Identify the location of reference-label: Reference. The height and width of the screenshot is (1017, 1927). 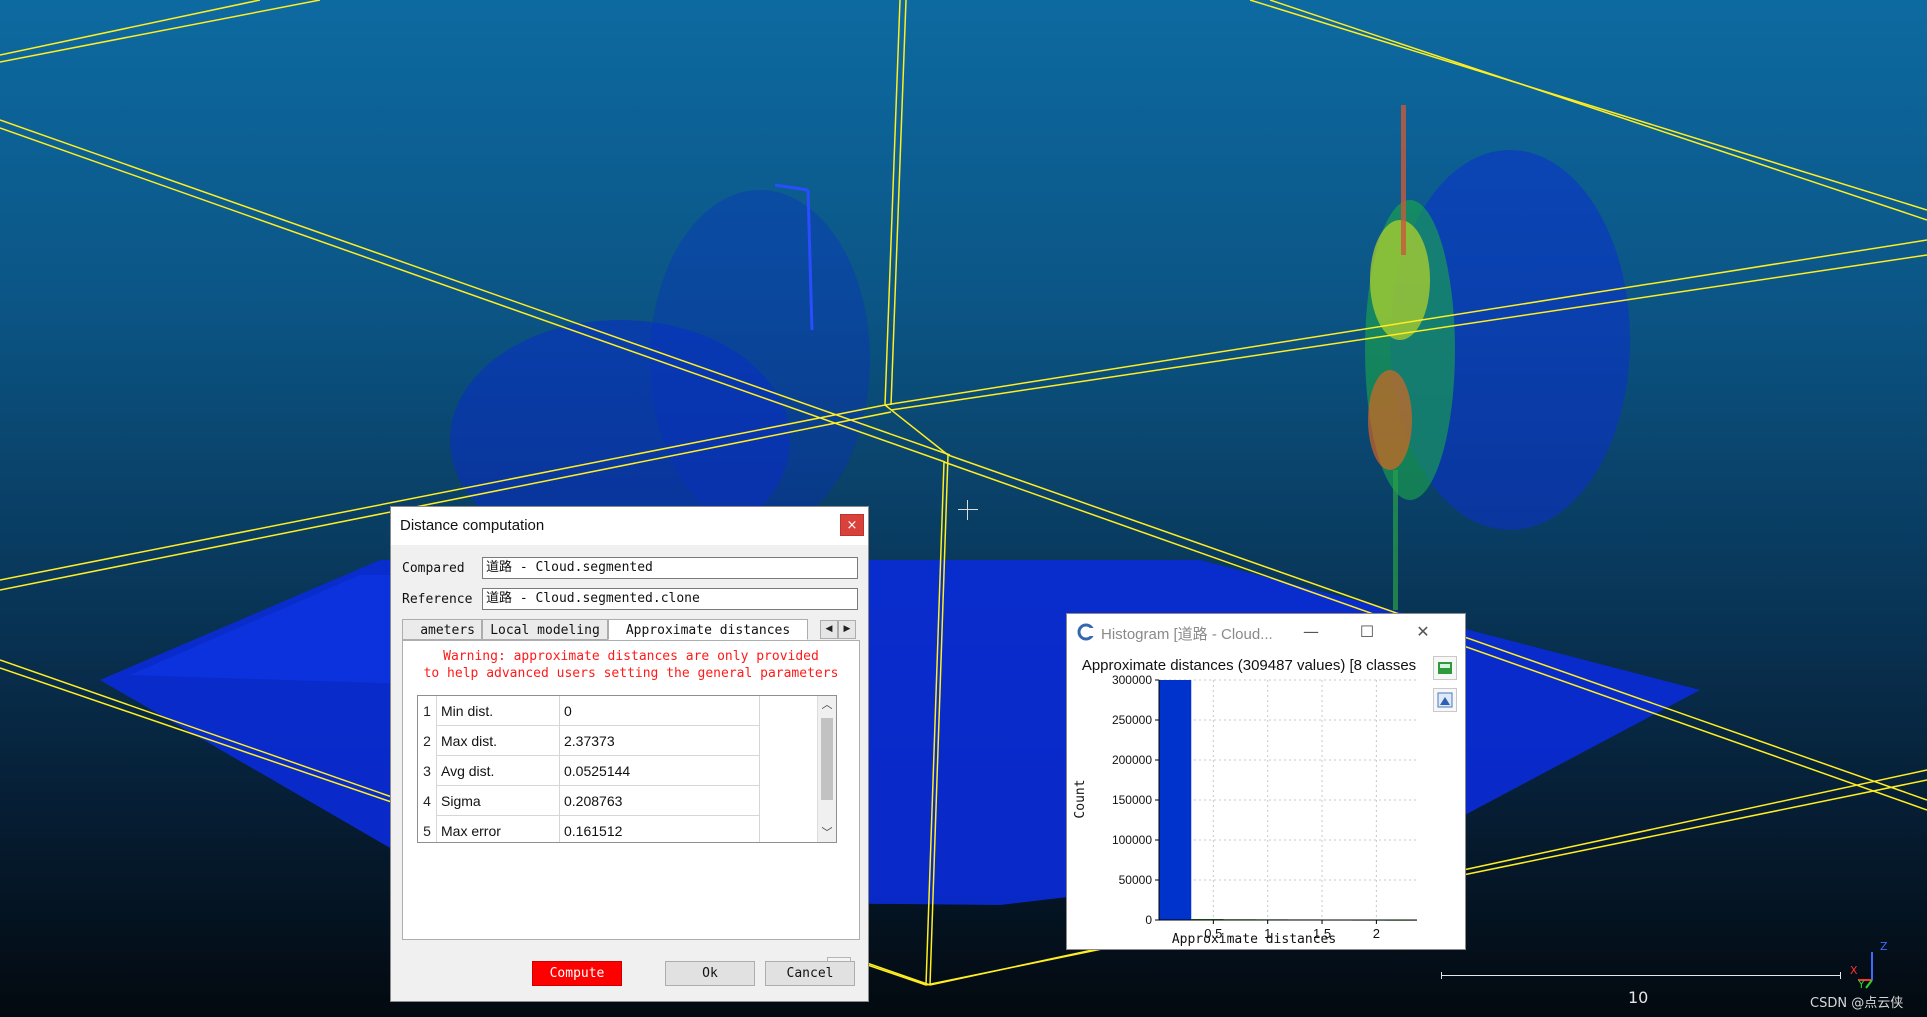
(437, 599).